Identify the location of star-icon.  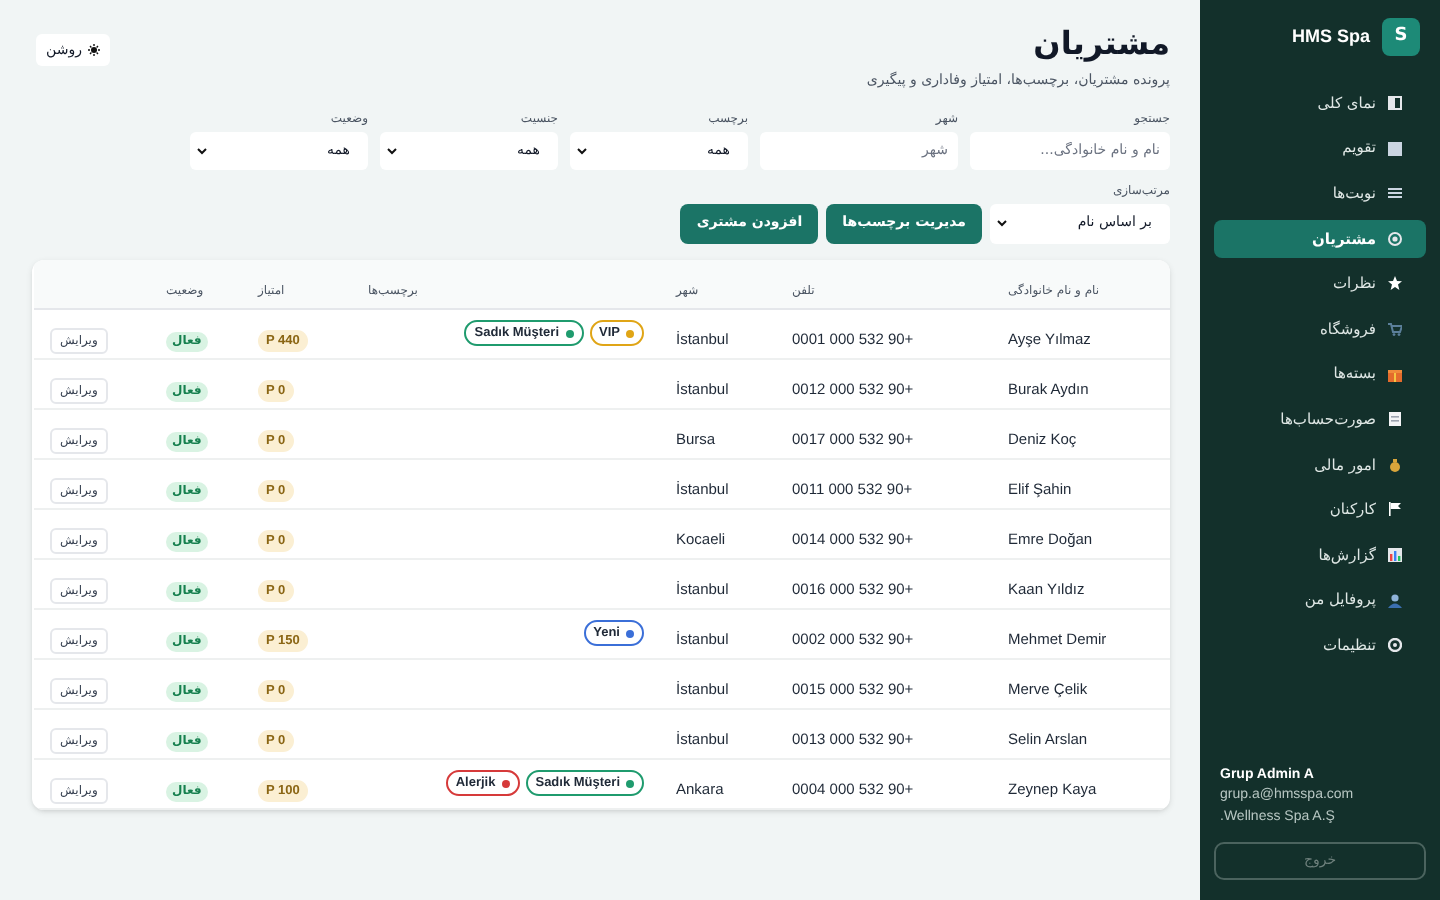
(1395, 283).